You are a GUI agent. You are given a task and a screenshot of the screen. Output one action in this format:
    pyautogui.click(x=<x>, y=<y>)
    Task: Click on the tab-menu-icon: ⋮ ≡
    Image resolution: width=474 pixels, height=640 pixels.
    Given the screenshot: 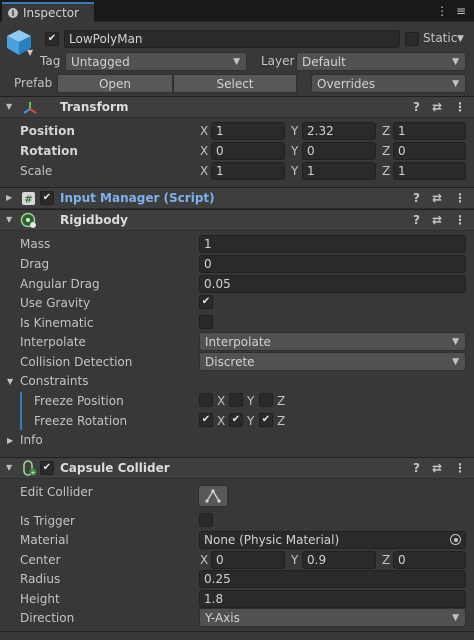 What is the action you would take?
    pyautogui.click(x=452, y=11)
    